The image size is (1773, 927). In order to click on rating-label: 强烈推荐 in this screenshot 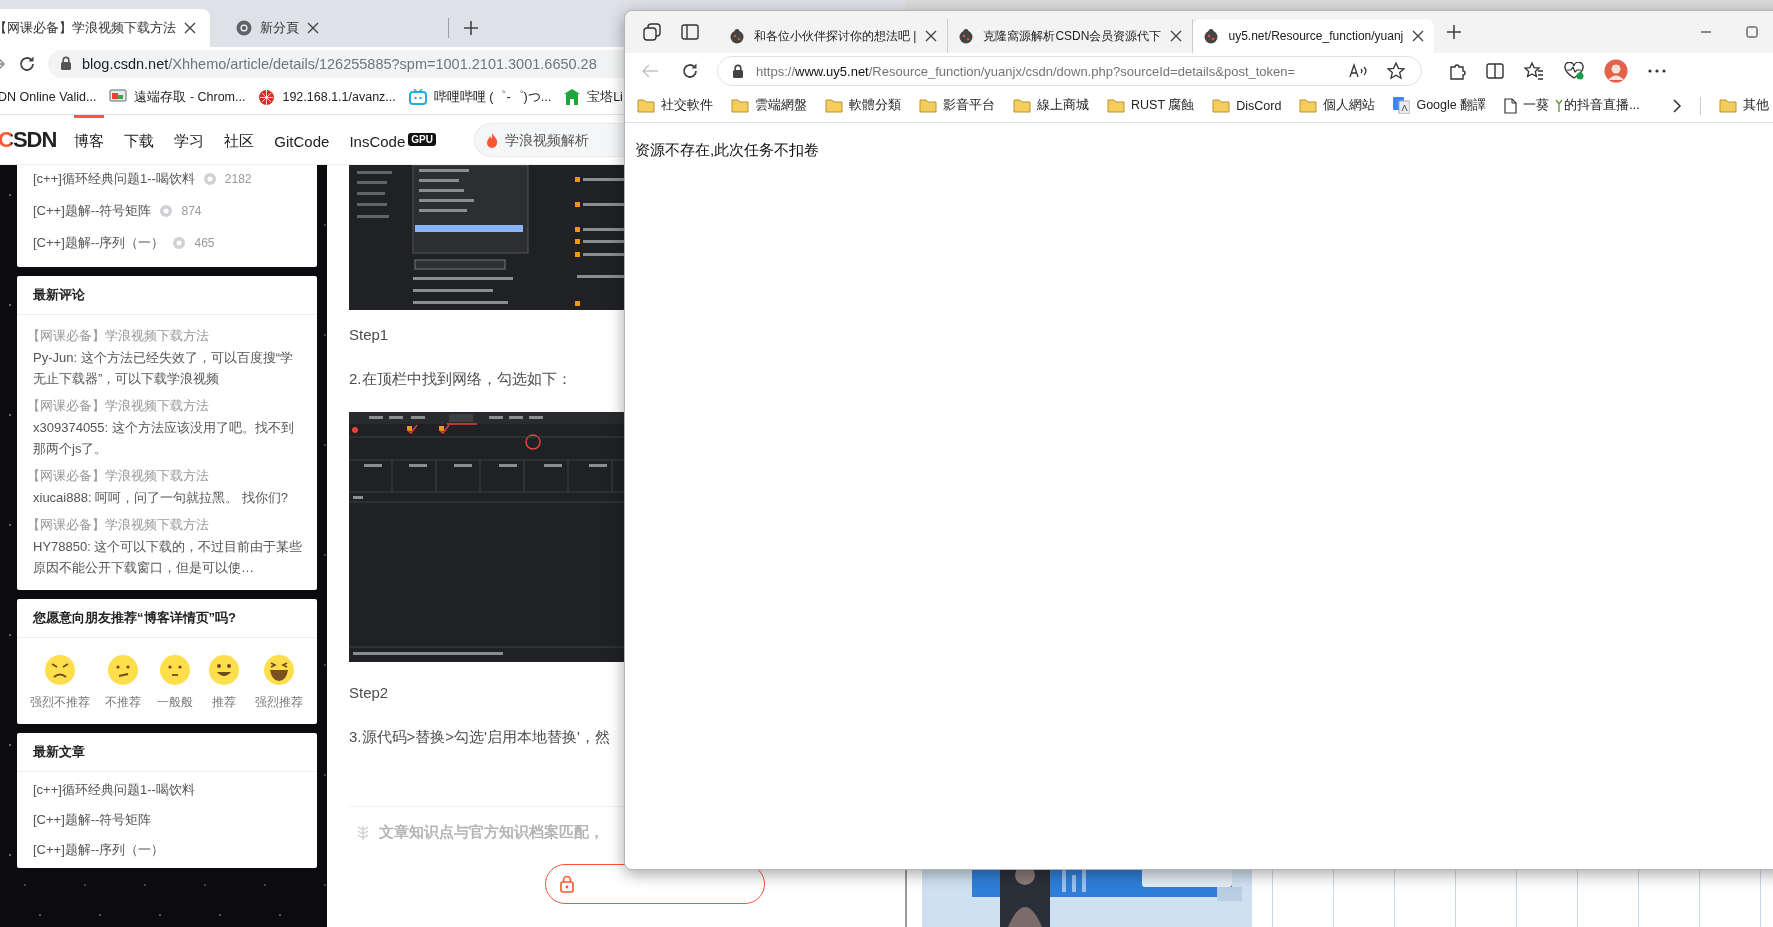, I will do `click(279, 702)`.